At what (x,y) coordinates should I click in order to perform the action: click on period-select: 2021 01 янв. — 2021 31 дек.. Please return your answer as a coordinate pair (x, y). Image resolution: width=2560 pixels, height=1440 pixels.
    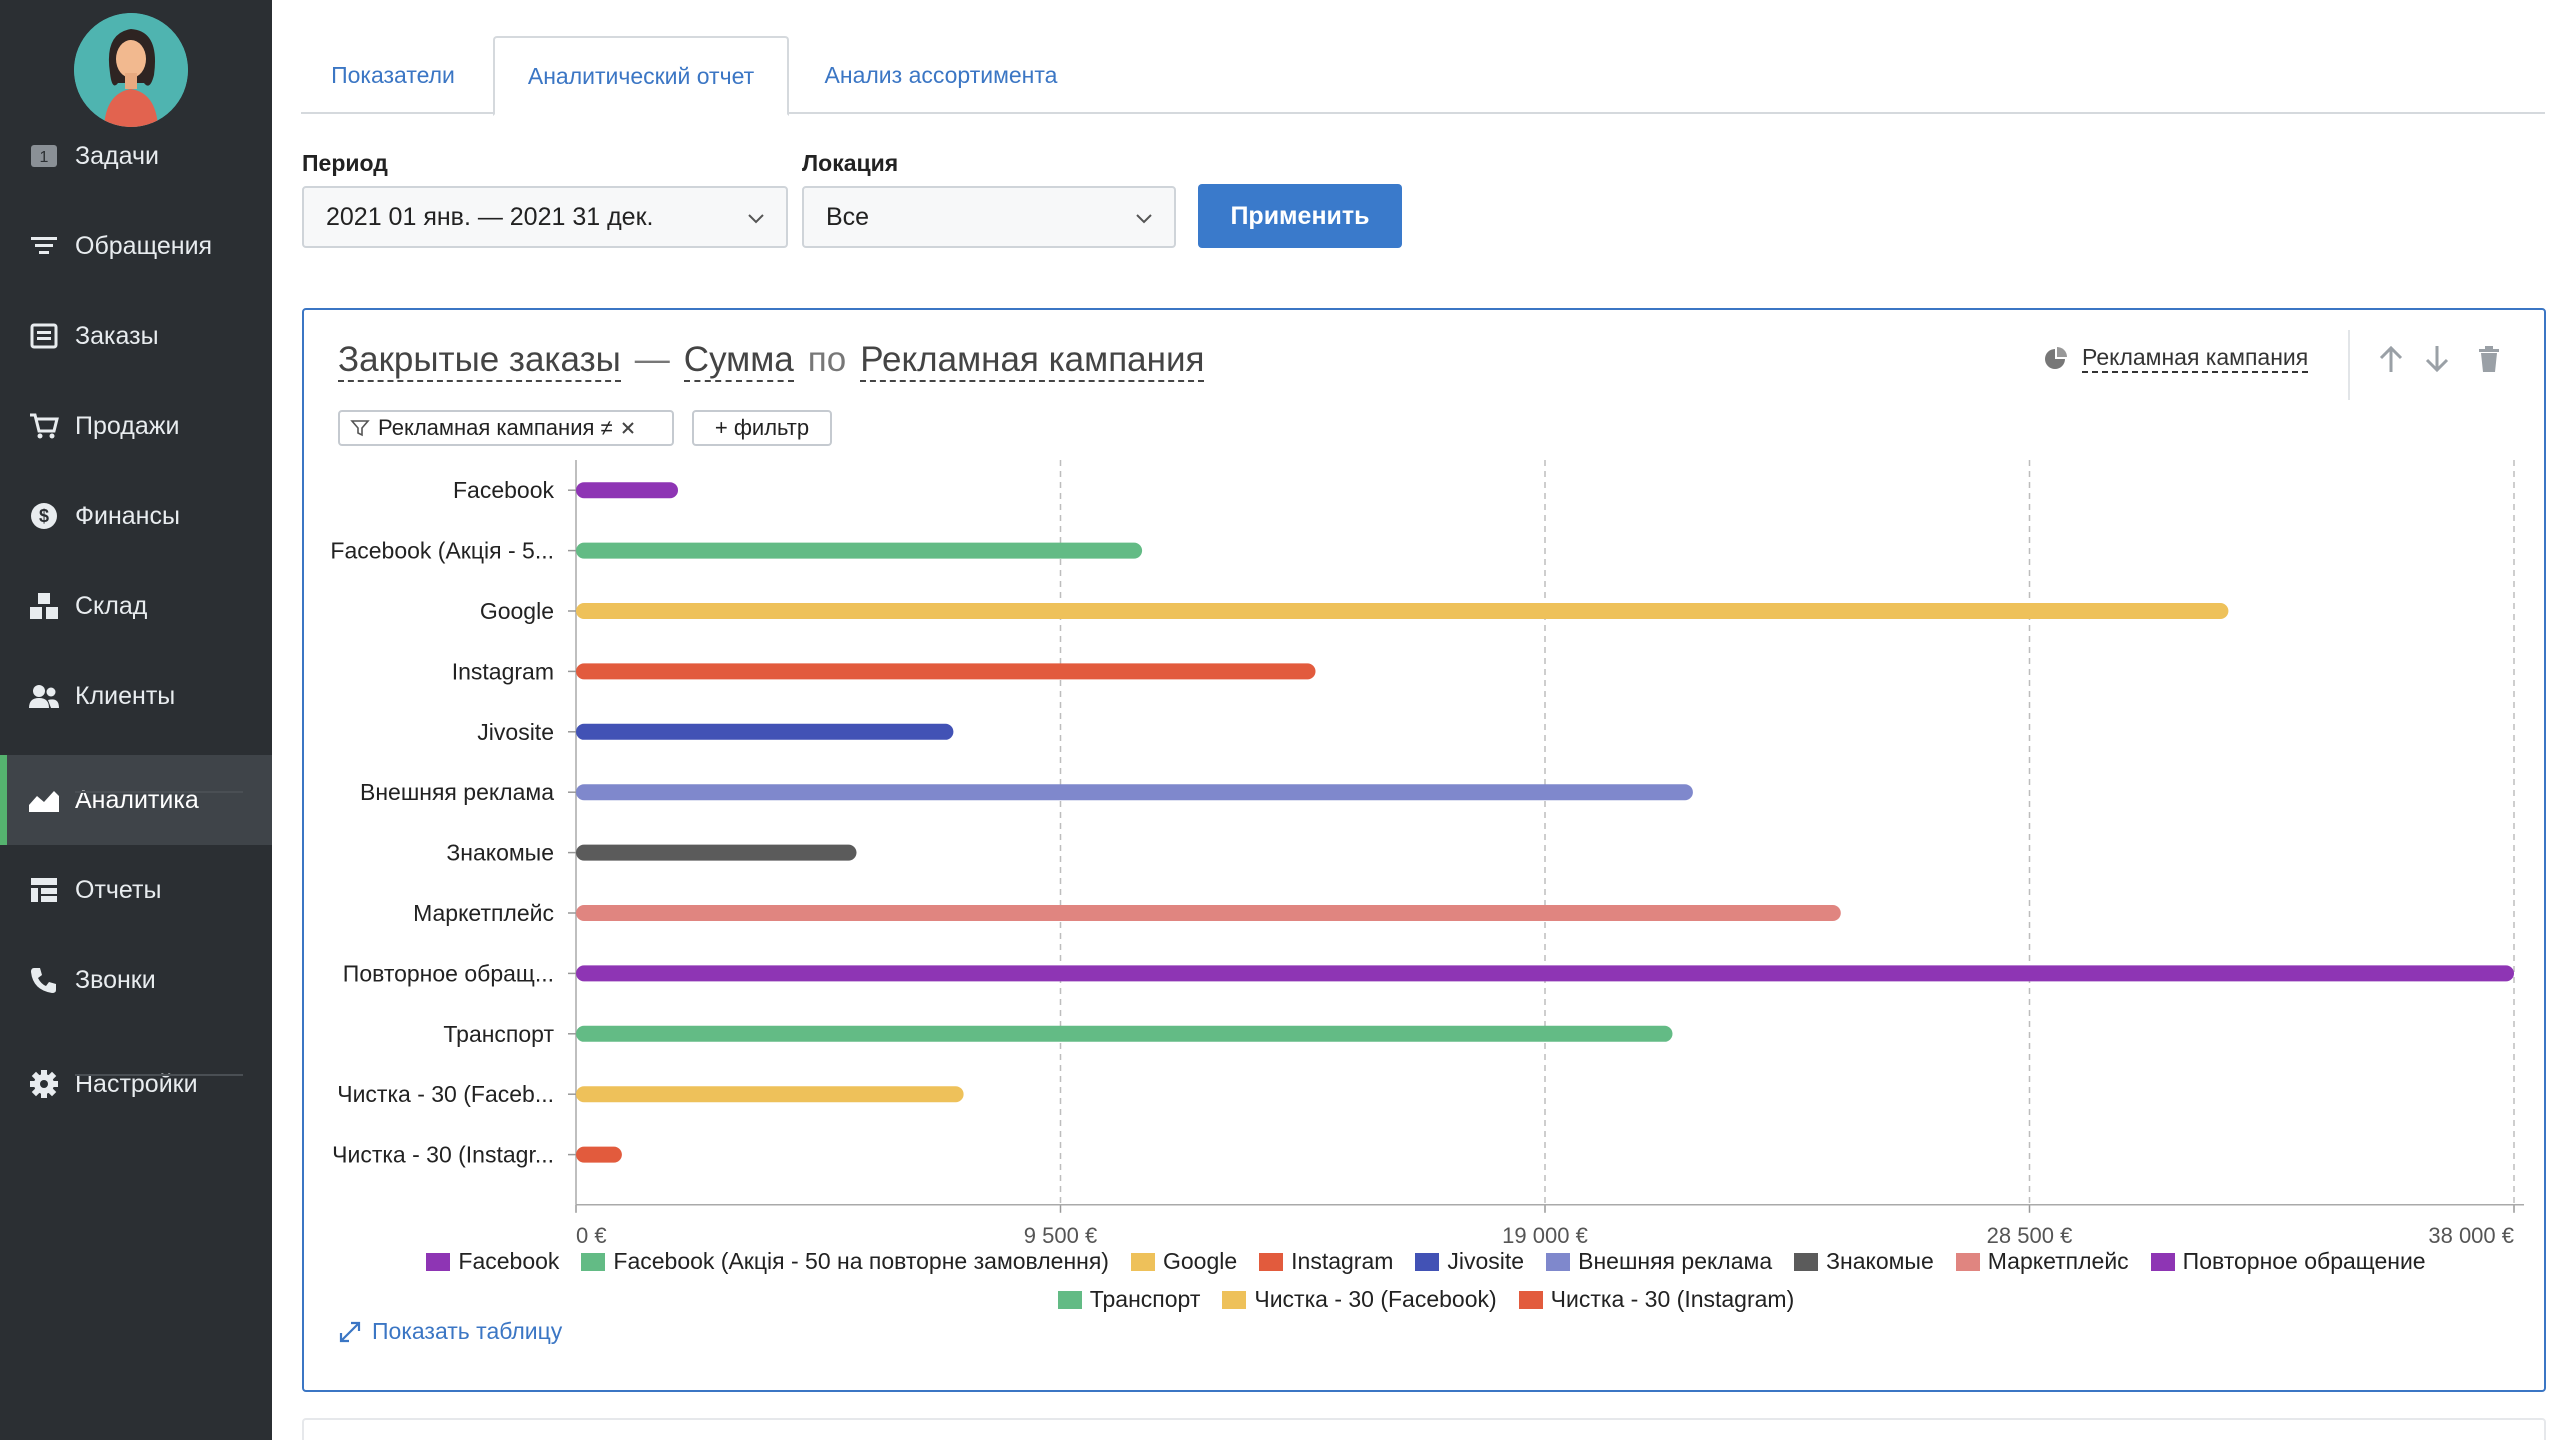
    Looking at the image, I should click on (545, 217).